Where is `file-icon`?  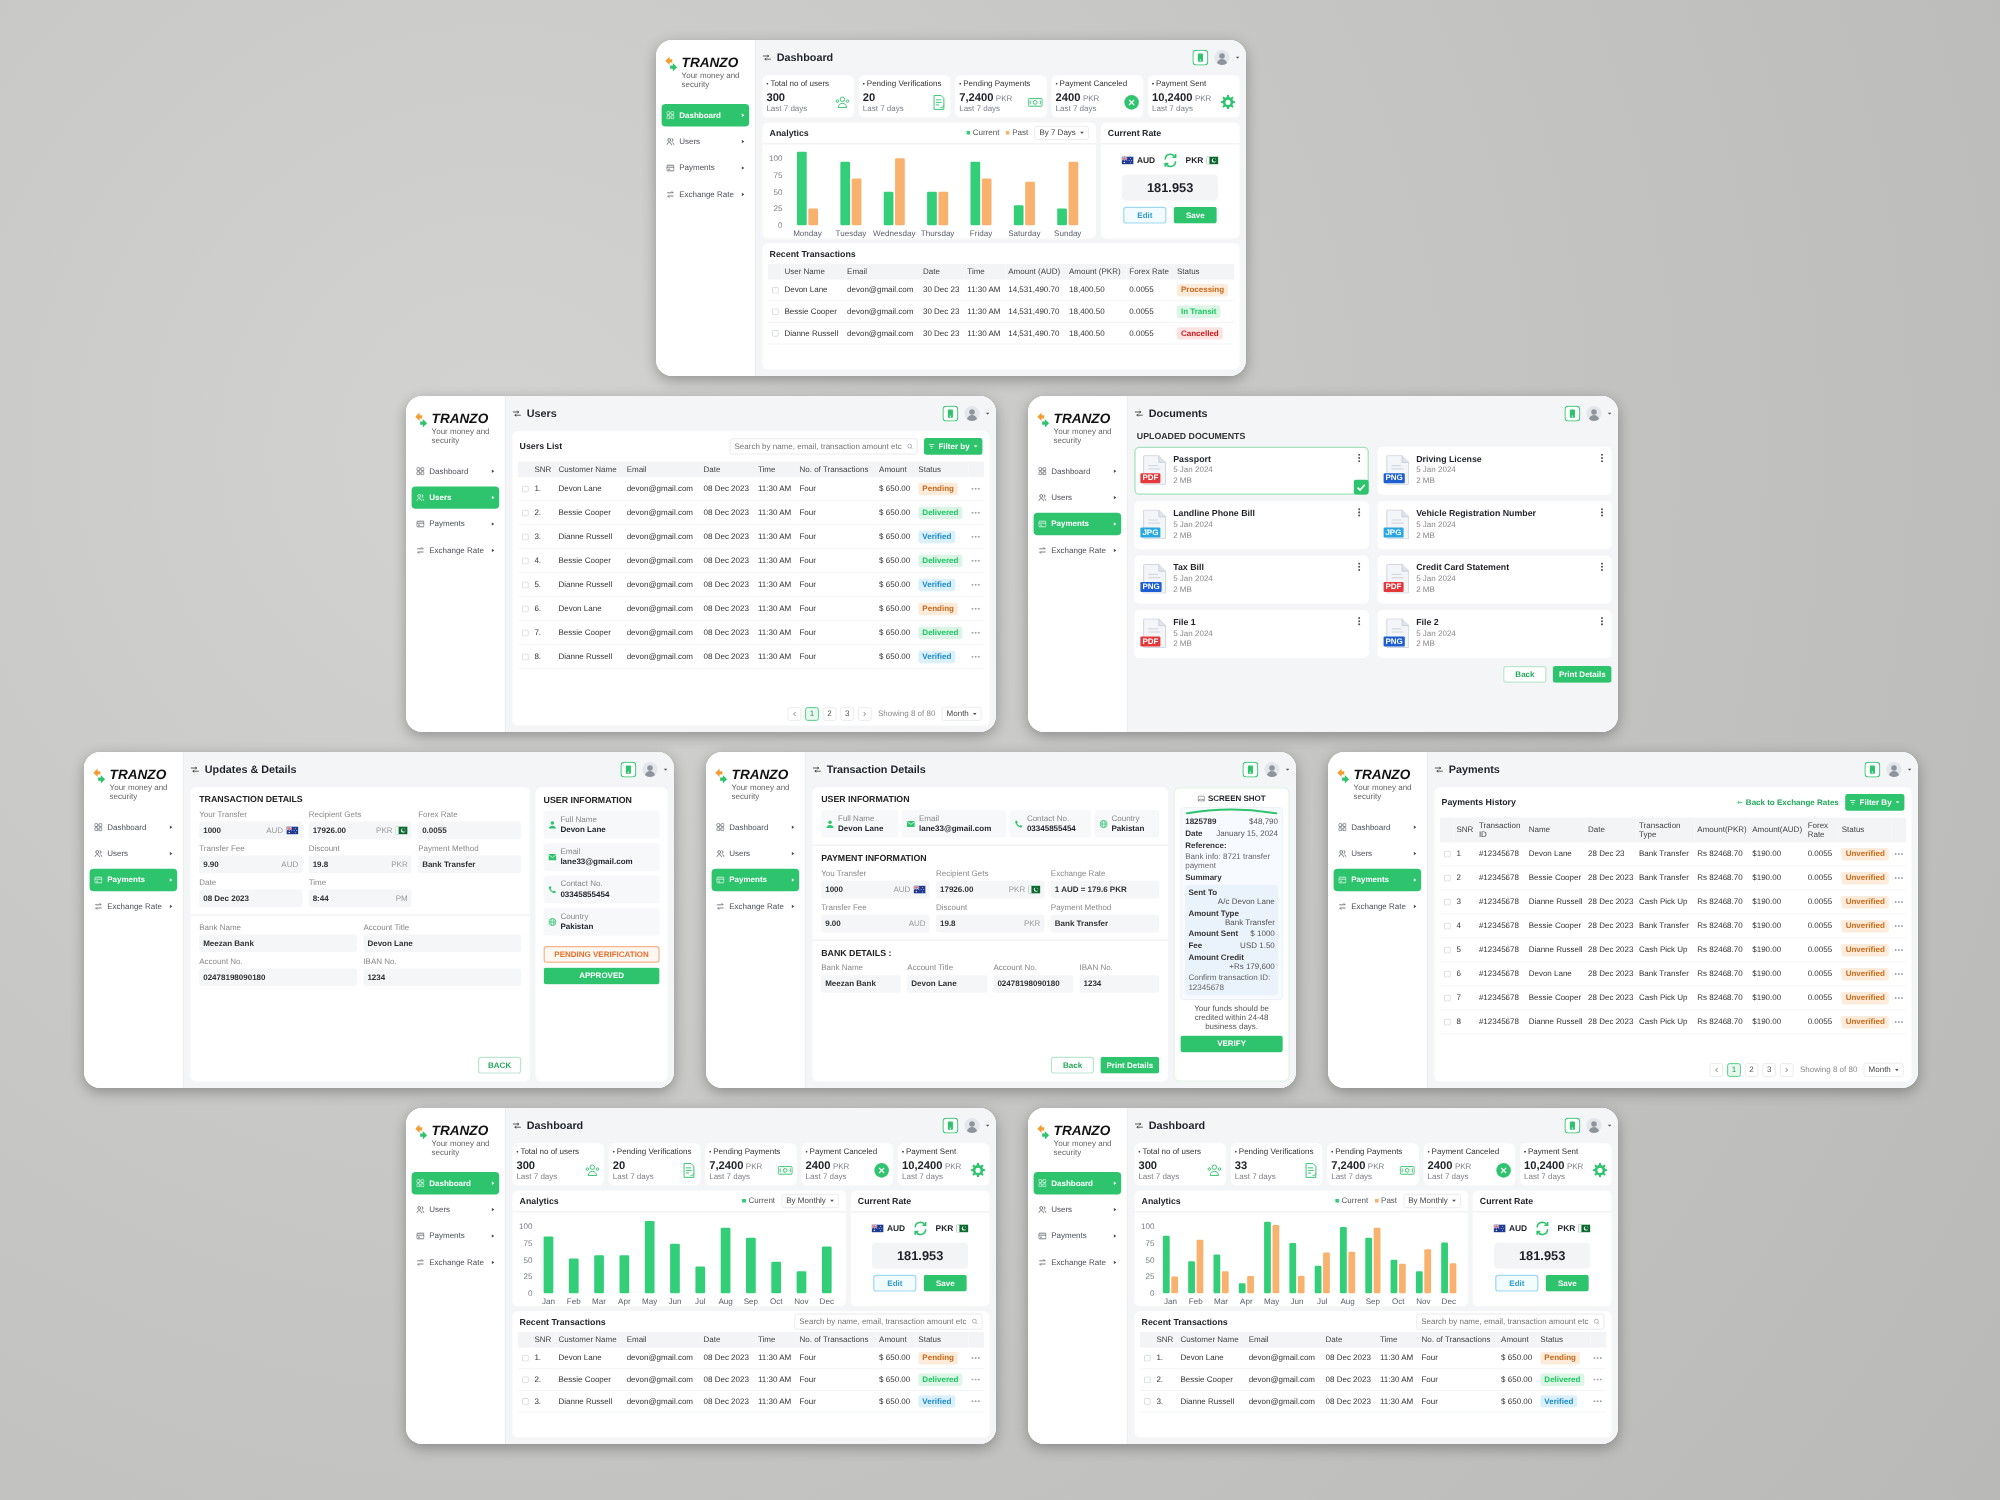
file-icon is located at coordinates (1154, 470).